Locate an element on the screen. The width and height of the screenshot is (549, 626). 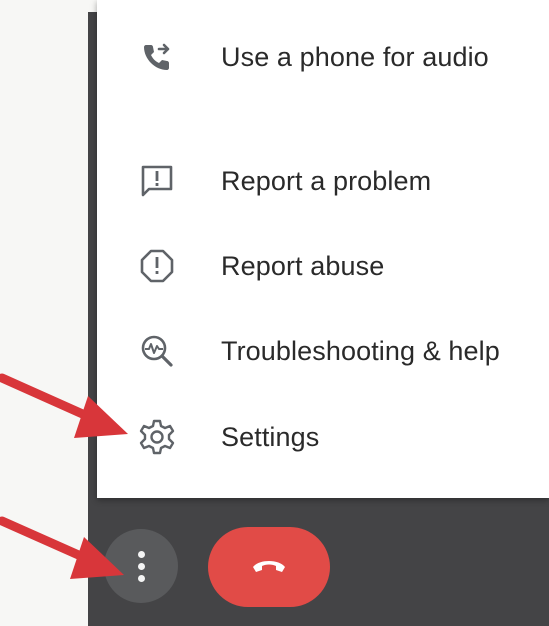
menu-item-report-abuse: Report abuse is located at coordinates (323, 266).